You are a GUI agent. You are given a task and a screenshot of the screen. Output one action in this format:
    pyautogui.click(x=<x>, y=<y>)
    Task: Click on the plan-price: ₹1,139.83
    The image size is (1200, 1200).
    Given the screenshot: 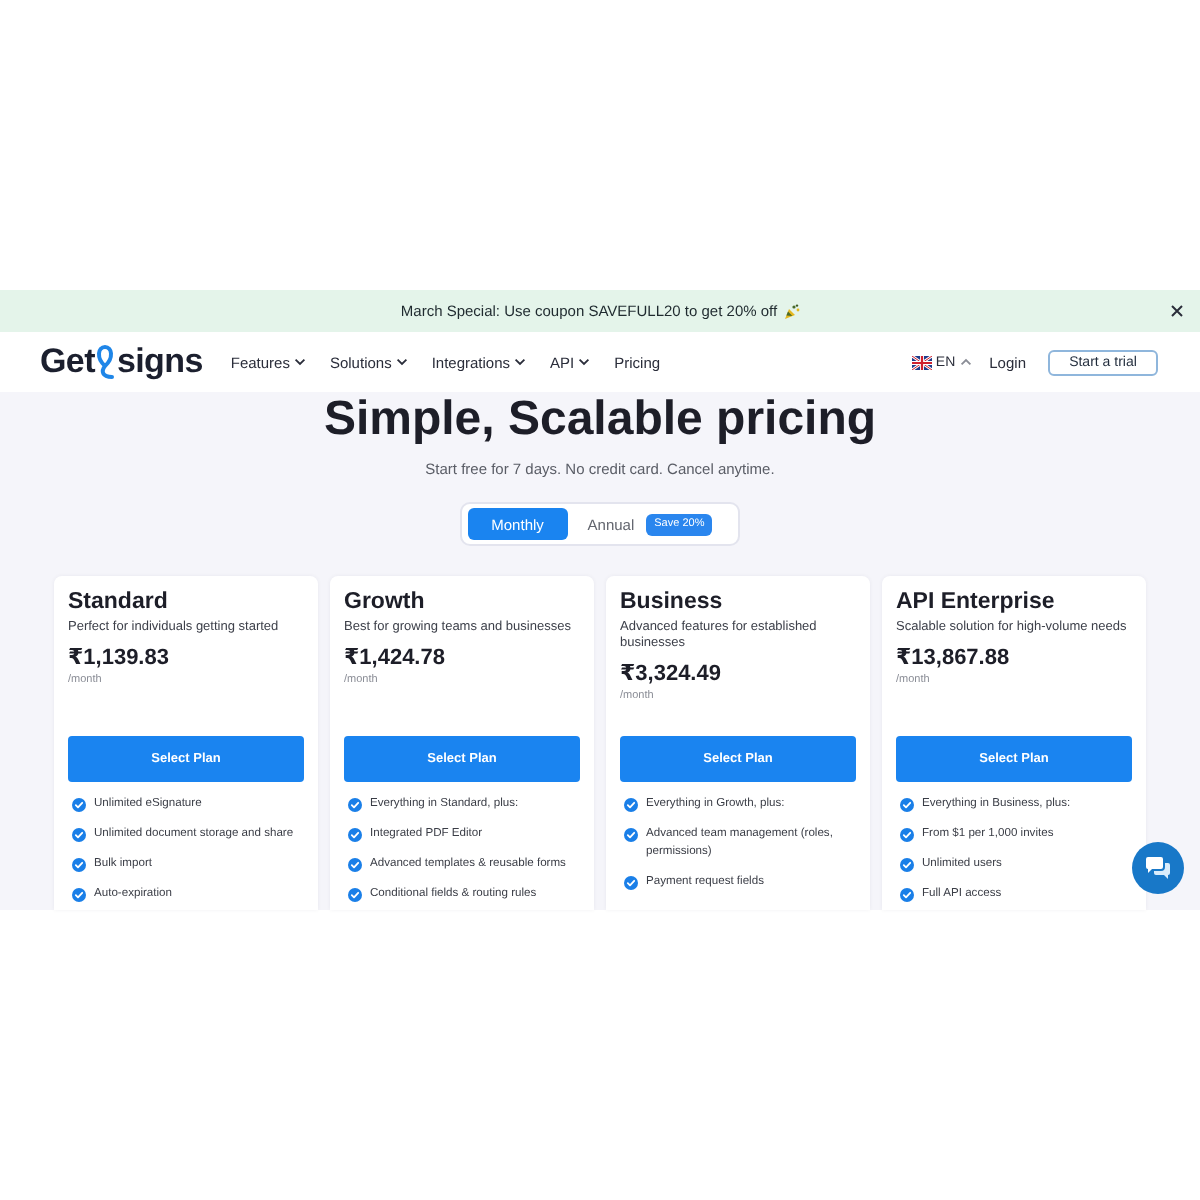 What is the action you would take?
    pyautogui.click(x=118, y=659)
    